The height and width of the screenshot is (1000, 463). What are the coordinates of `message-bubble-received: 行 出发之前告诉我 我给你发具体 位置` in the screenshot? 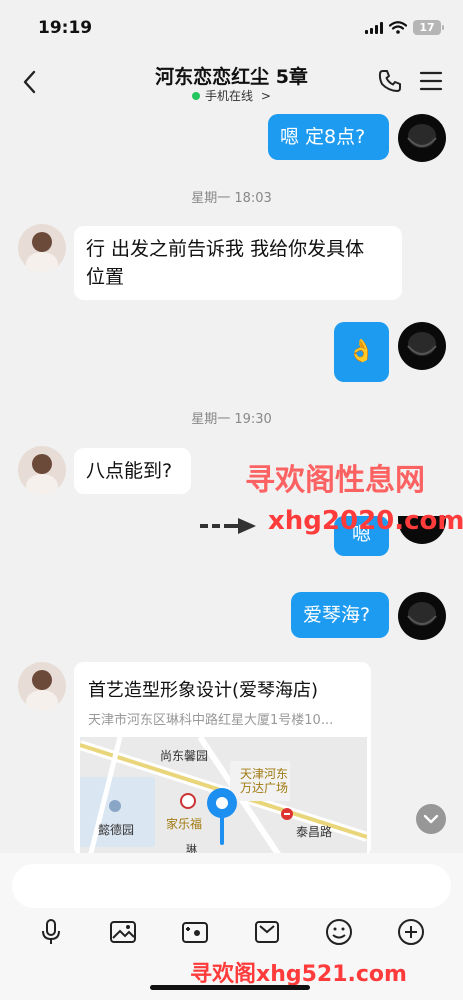 It's located at (238, 263).